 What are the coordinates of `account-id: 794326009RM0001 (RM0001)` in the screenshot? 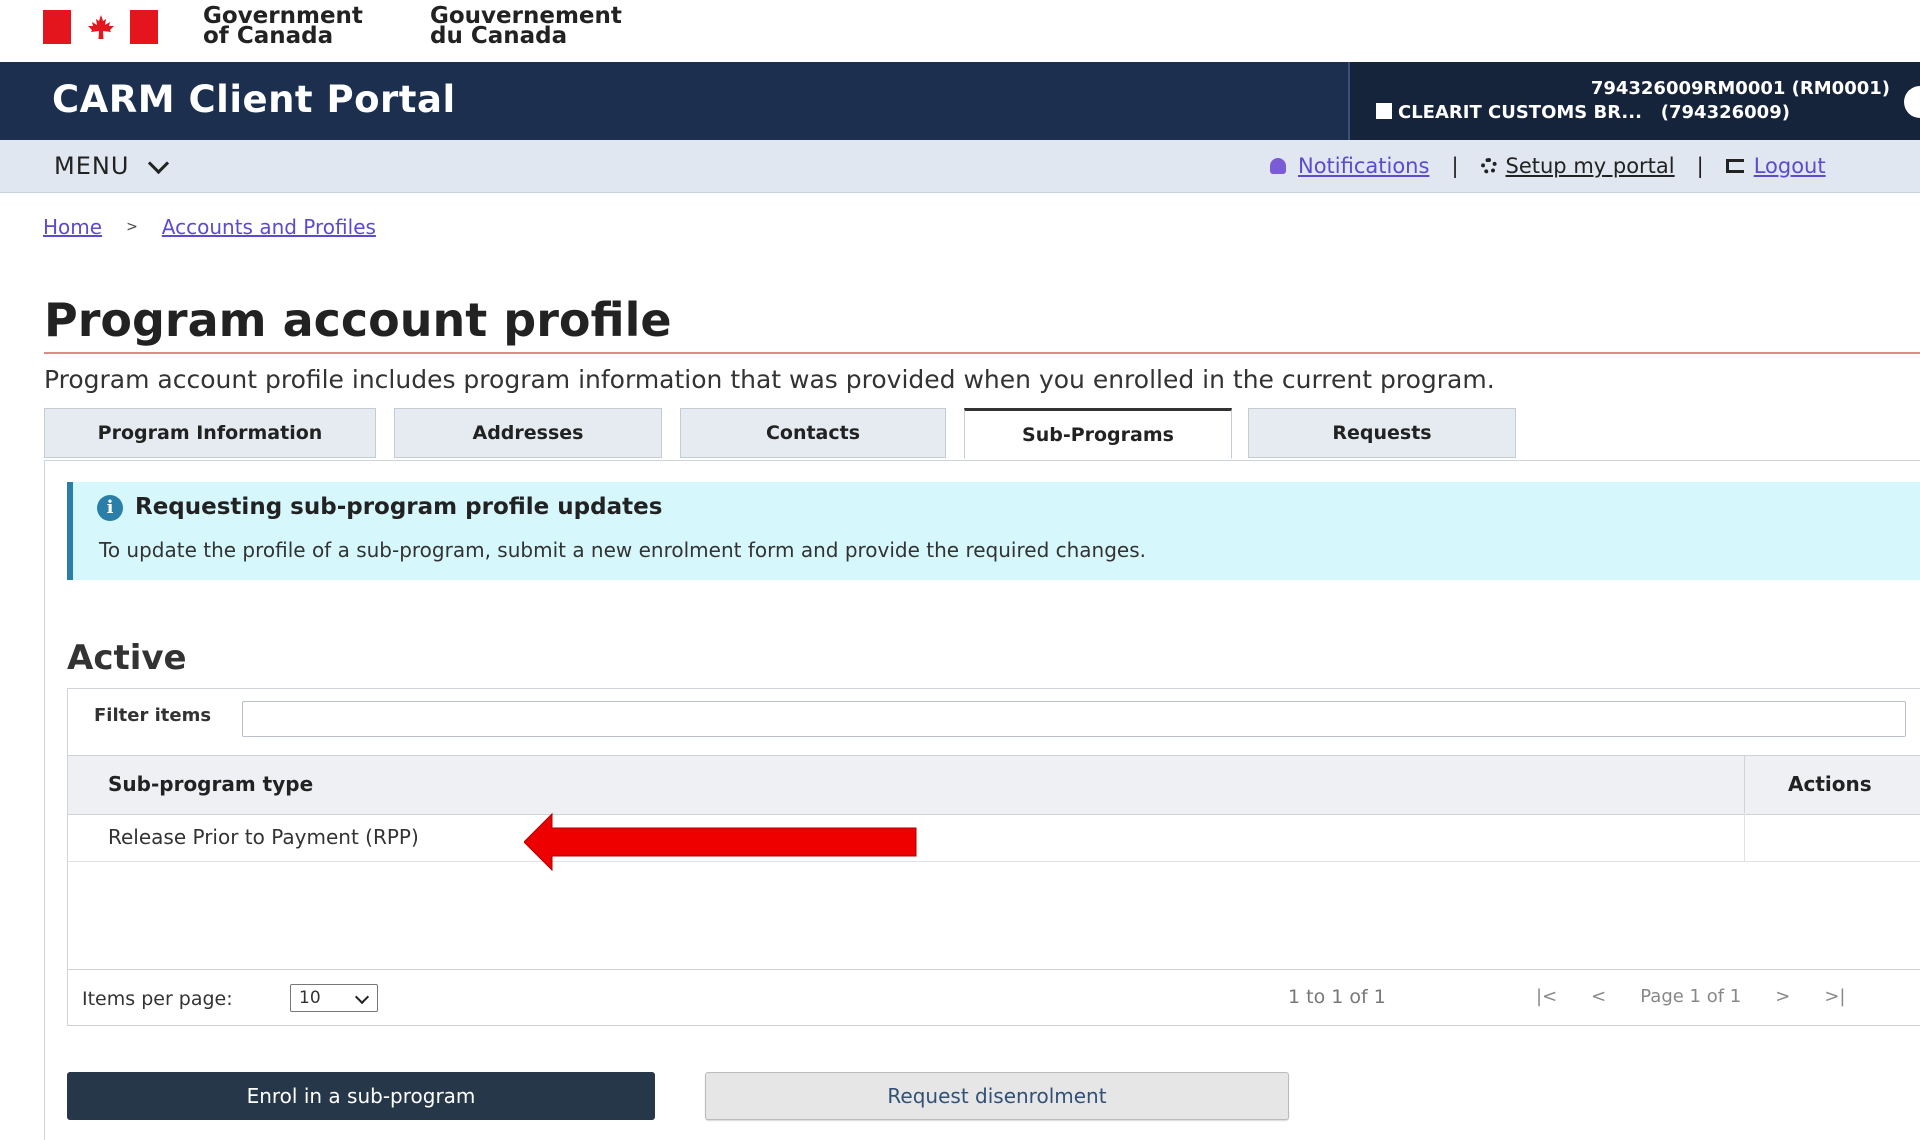 It's located at (1740, 88).